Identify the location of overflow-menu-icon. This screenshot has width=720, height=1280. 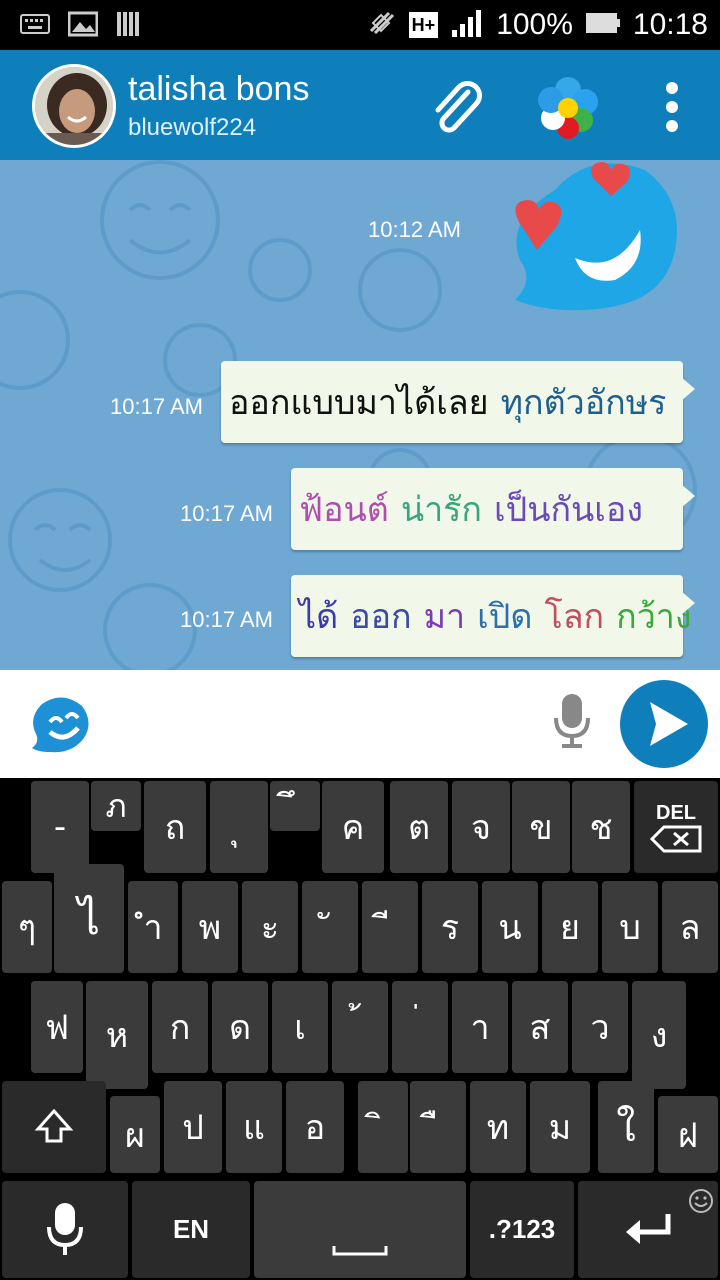
(672, 107).